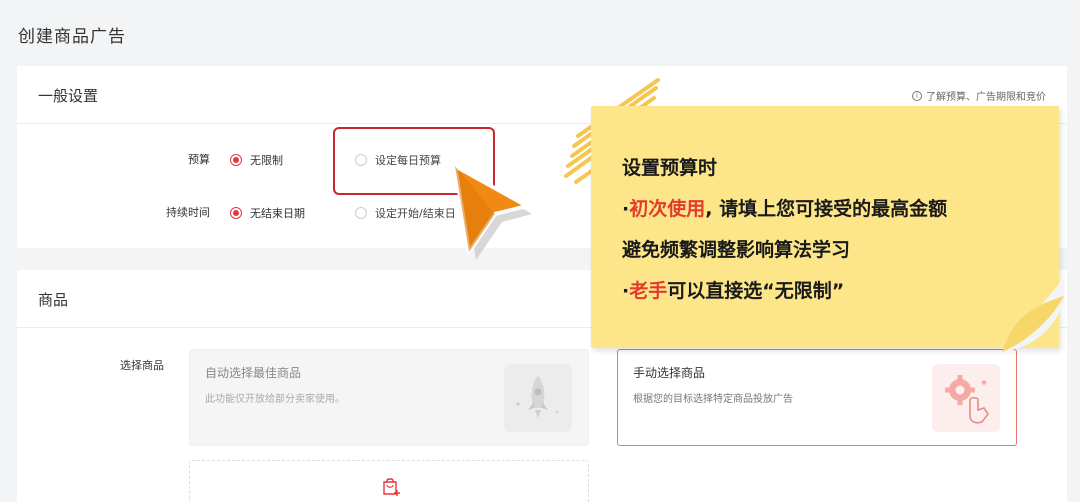  What do you see at coordinates (986, 97) in the screenshot?
I see `help-link-text: 了解预算、广告期限和竞价` at bounding box center [986, 97].